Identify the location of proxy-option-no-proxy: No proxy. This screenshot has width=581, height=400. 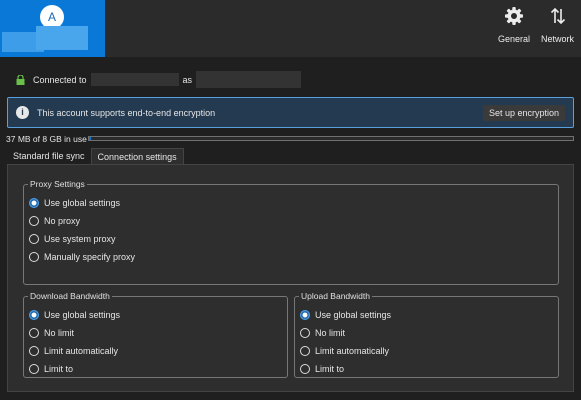
(54, 221).